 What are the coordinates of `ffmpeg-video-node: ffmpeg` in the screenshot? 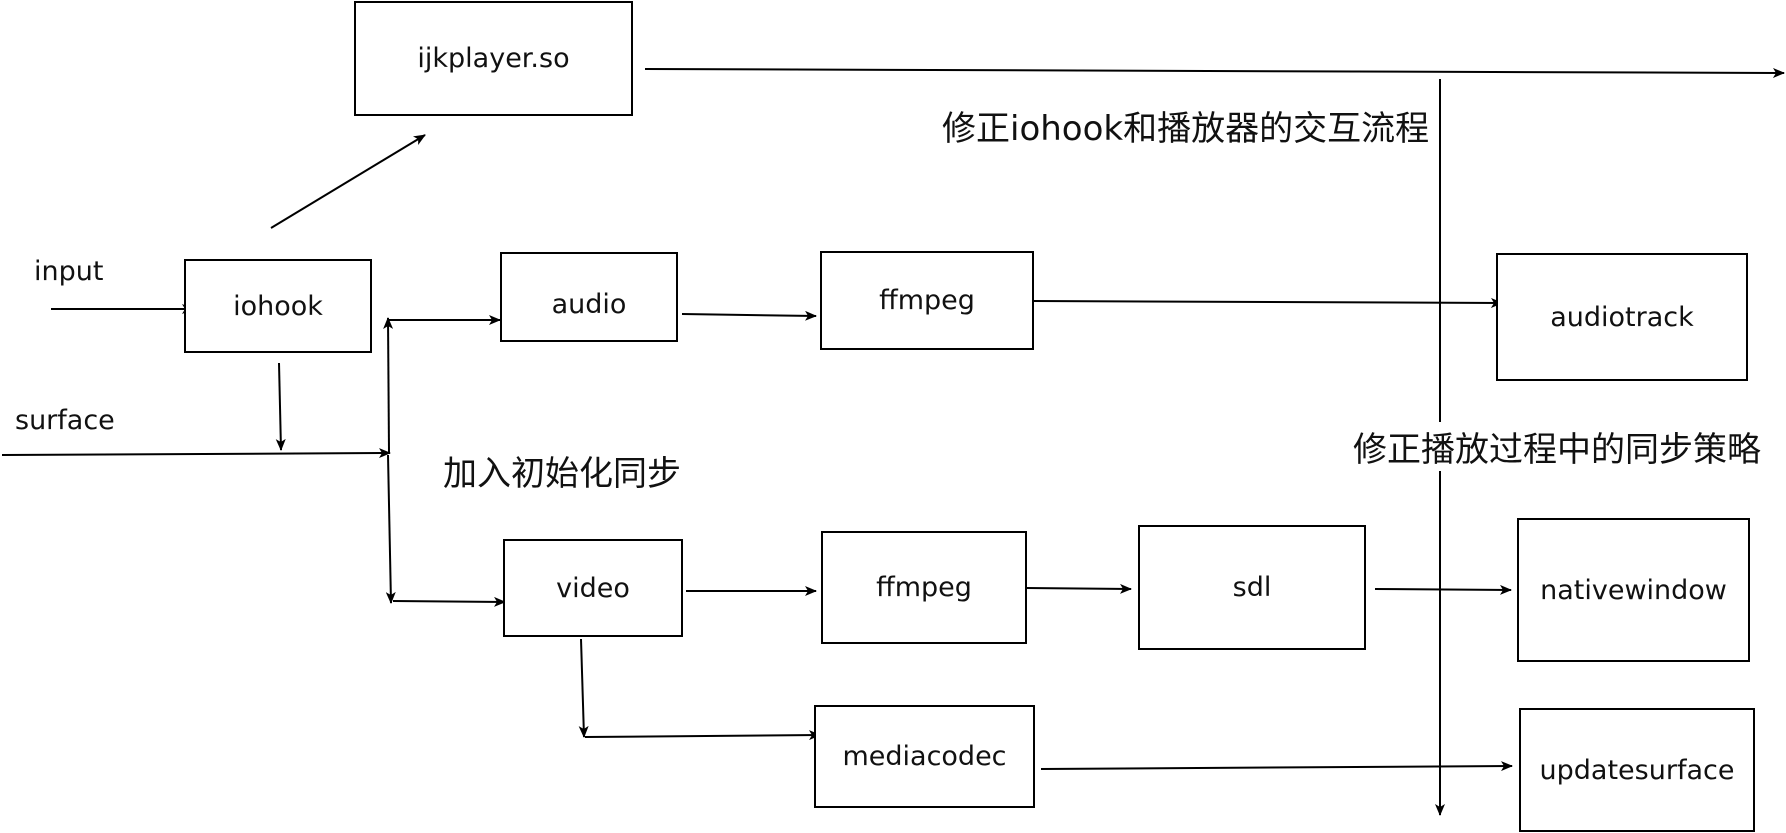 It's located at (924, 587).